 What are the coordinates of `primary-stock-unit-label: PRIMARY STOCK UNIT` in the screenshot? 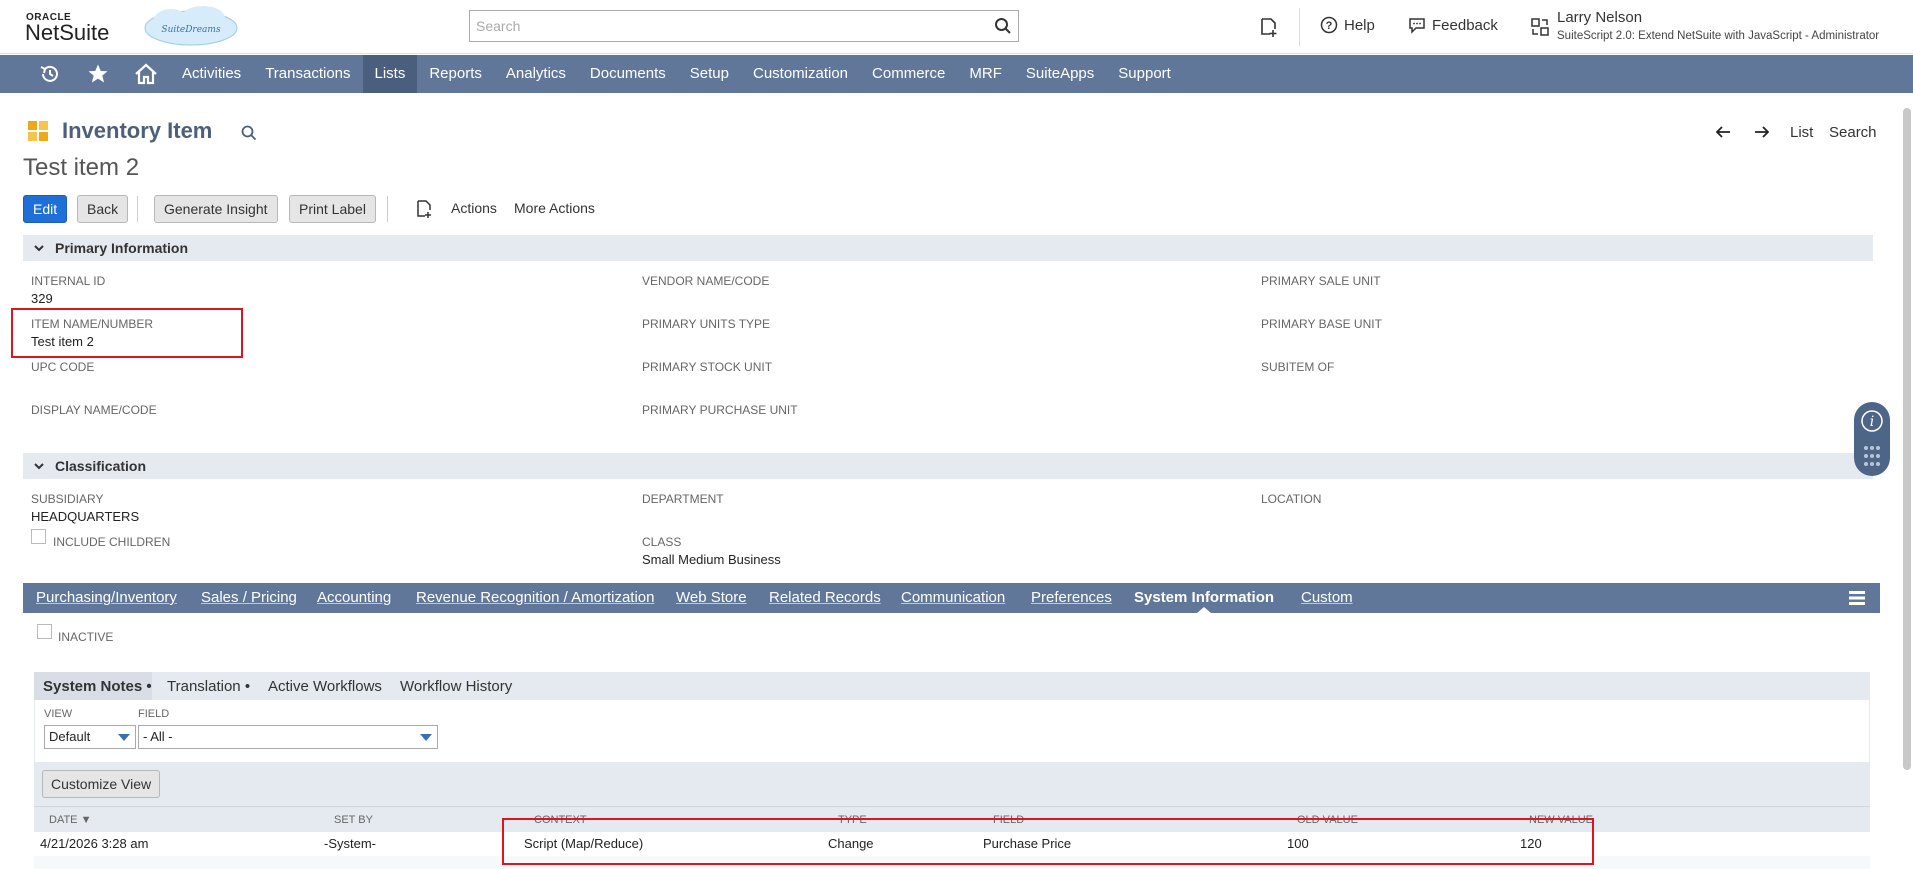 It's located at (707, 367).